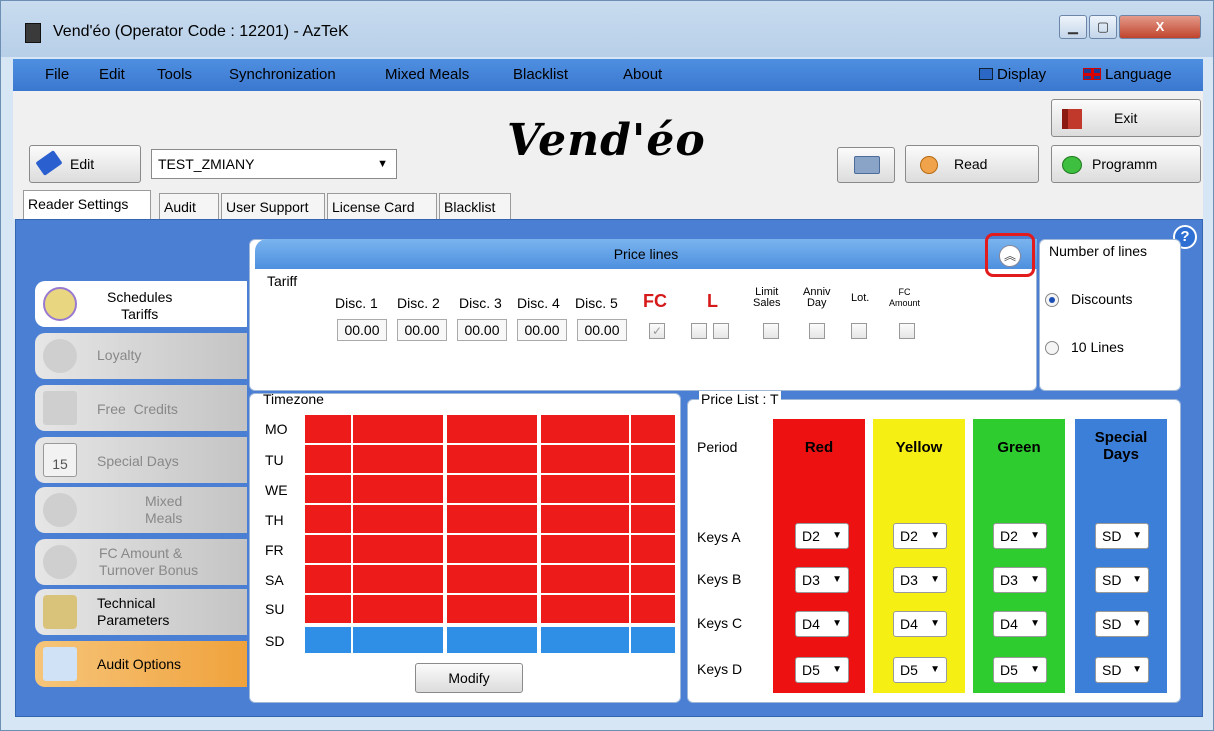 The height and width of the screenshot is (731, 1214). What do you see at coordinates (1052, 348) in the screenshot?
I see `ten-lines-radio` at bounding box center [1052, 348].